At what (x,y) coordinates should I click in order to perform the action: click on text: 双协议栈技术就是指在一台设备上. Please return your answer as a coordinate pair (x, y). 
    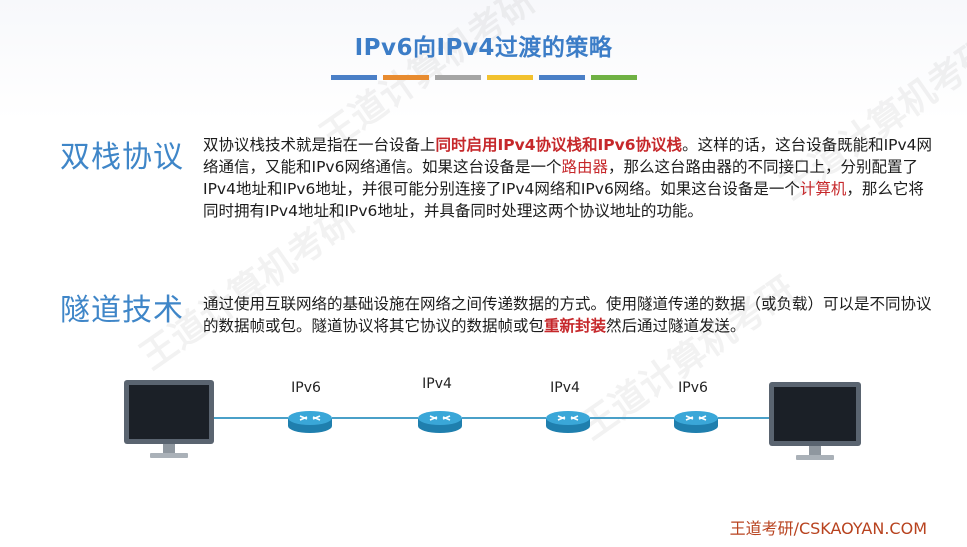
    Looking at the image, I should click on (319, 145).